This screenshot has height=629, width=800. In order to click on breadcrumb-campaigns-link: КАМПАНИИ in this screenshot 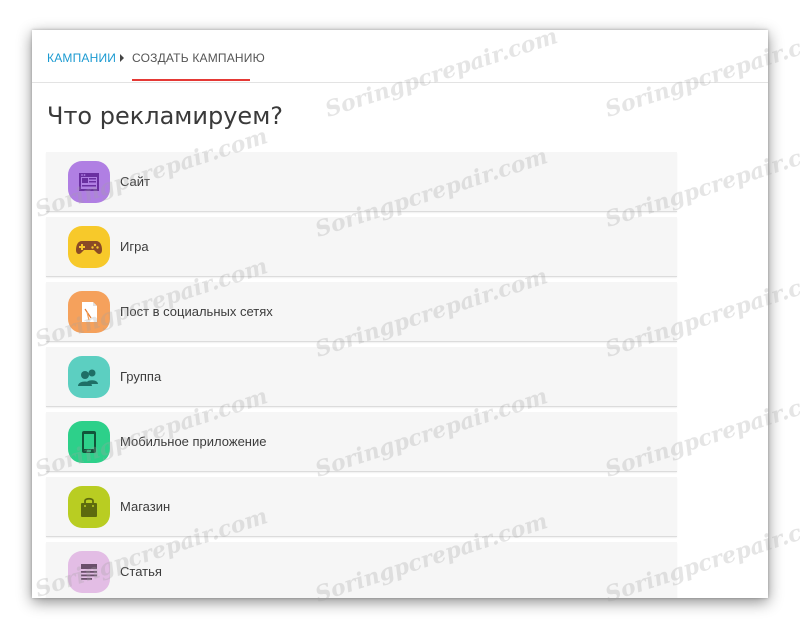, I will do `click(81, 58)`.